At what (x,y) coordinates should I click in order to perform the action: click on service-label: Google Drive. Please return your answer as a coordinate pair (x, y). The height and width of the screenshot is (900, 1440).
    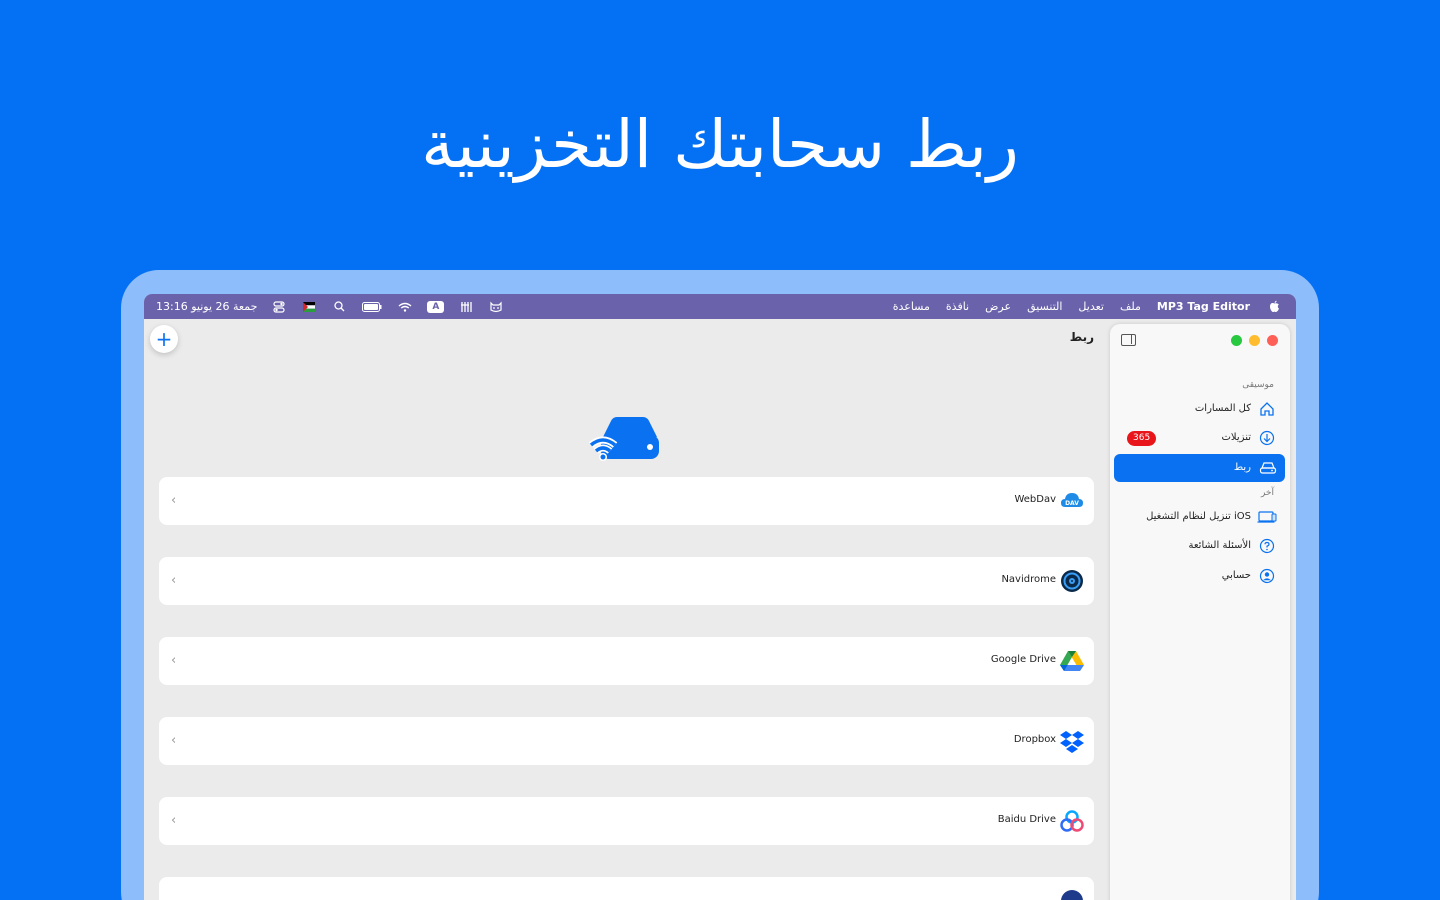
    Looking at the image, I should click on (1023, 659).